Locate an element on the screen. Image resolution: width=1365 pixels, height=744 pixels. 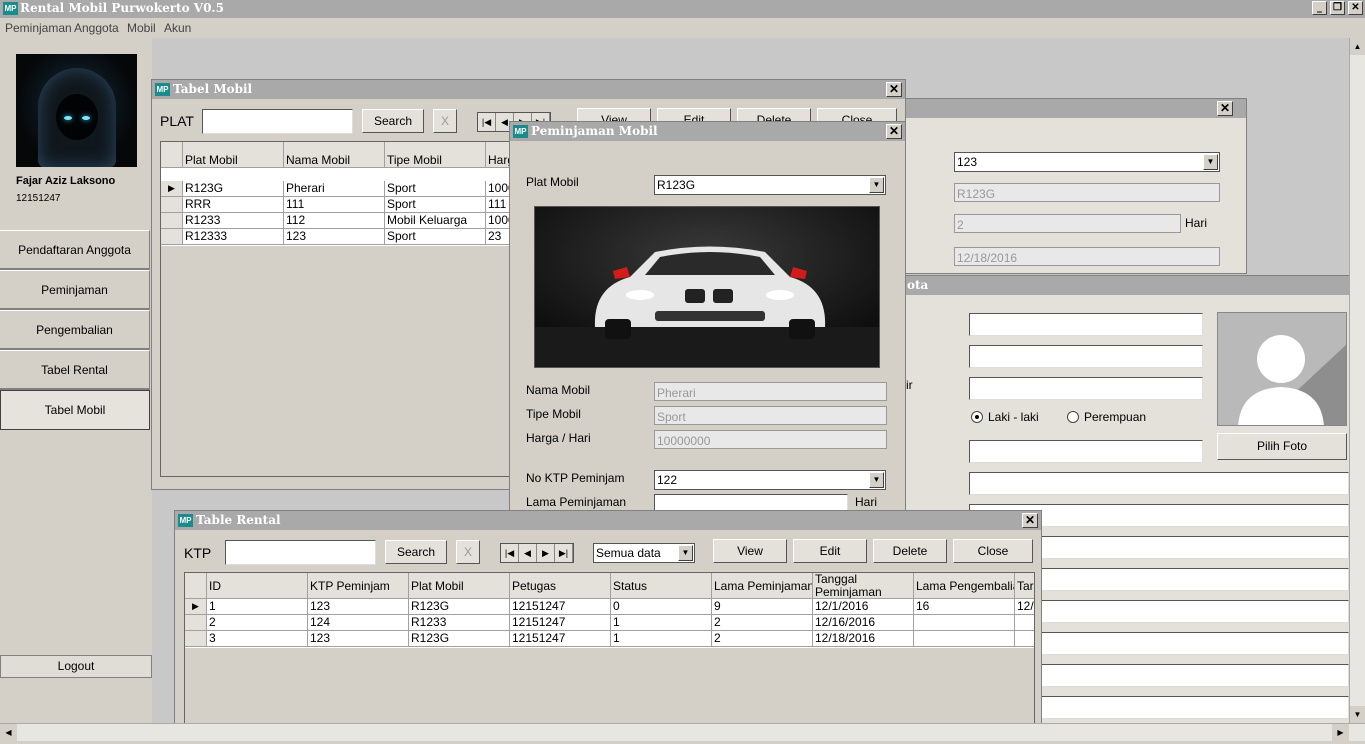
column-header: Tar is located at coordinates (1024, 586).